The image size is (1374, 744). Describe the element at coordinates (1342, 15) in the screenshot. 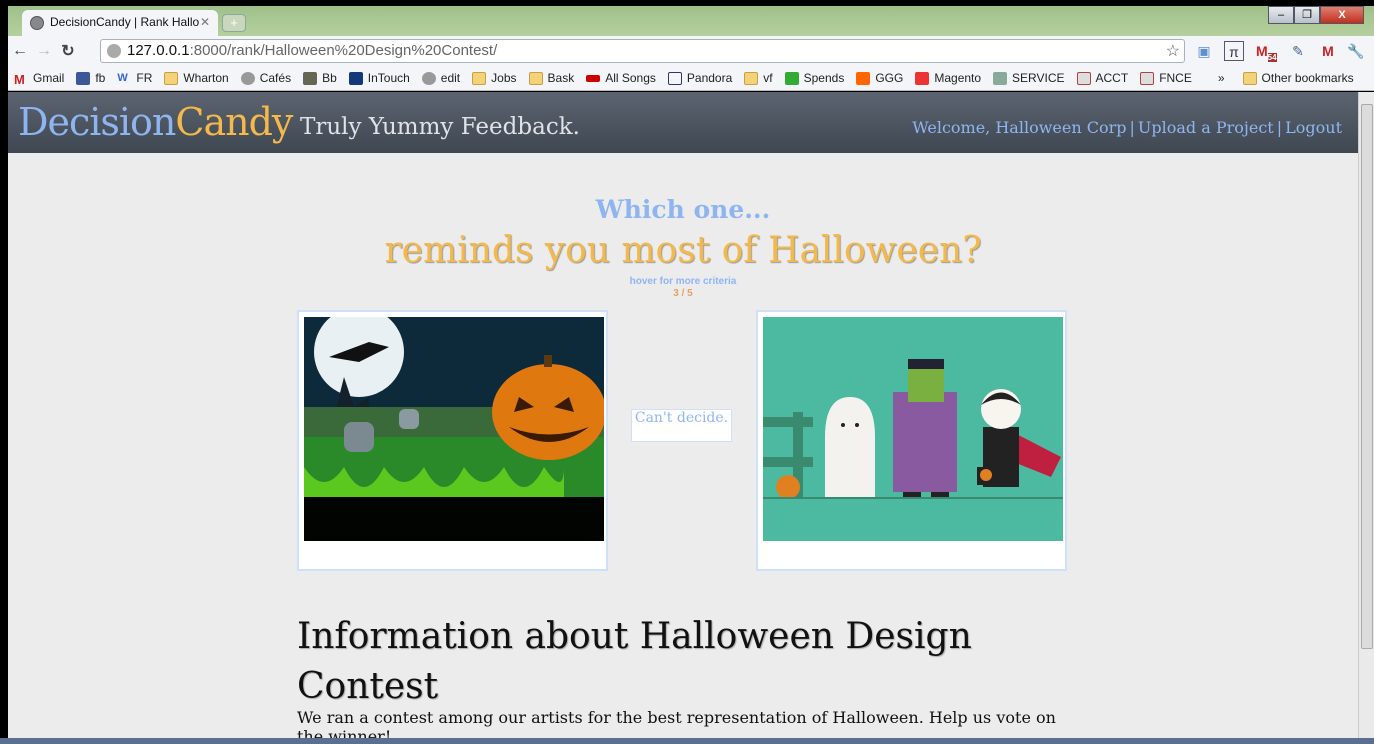

I see `close-window-button: X` at that location.